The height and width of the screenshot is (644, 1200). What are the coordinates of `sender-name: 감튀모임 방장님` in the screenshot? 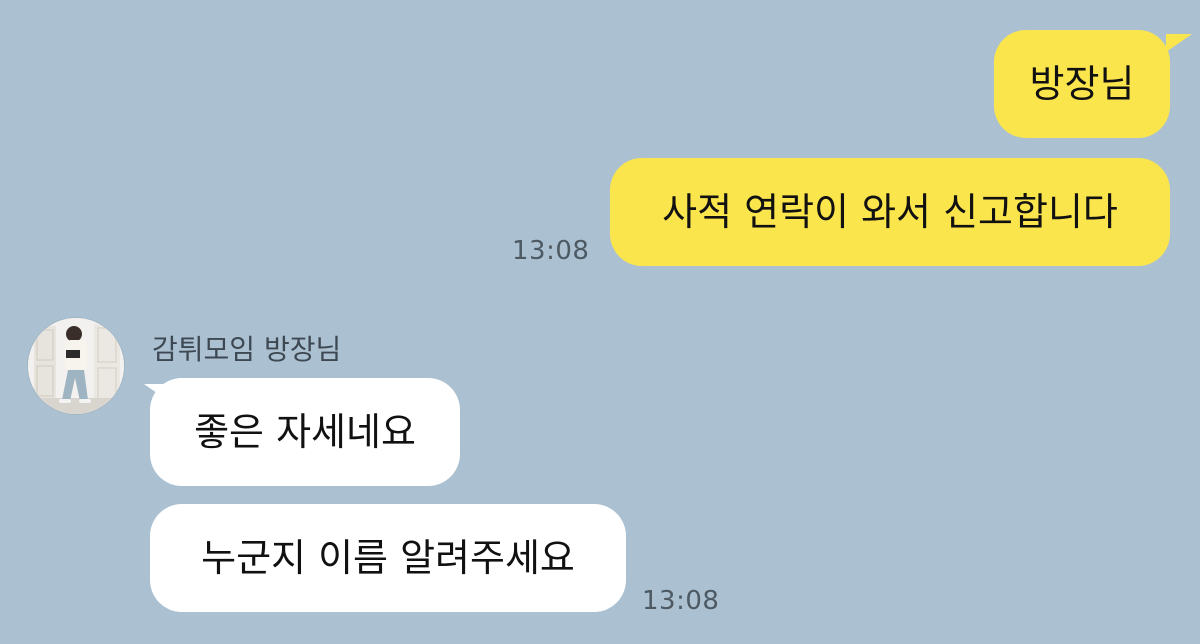 It's located at (247, 349).